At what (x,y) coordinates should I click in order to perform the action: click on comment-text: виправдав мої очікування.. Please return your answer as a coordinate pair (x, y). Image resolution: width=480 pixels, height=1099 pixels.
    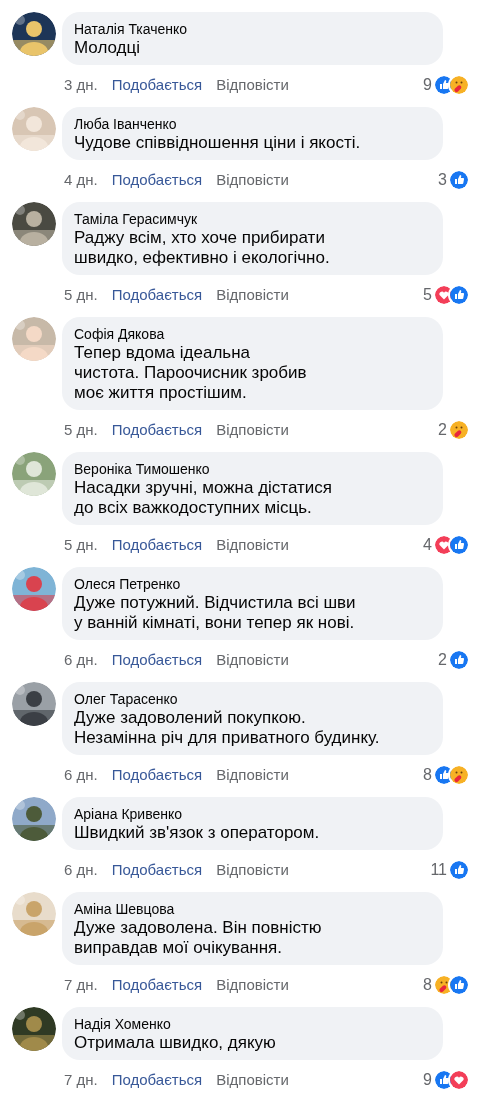
    Looking at the image, I should click on (179, 948).